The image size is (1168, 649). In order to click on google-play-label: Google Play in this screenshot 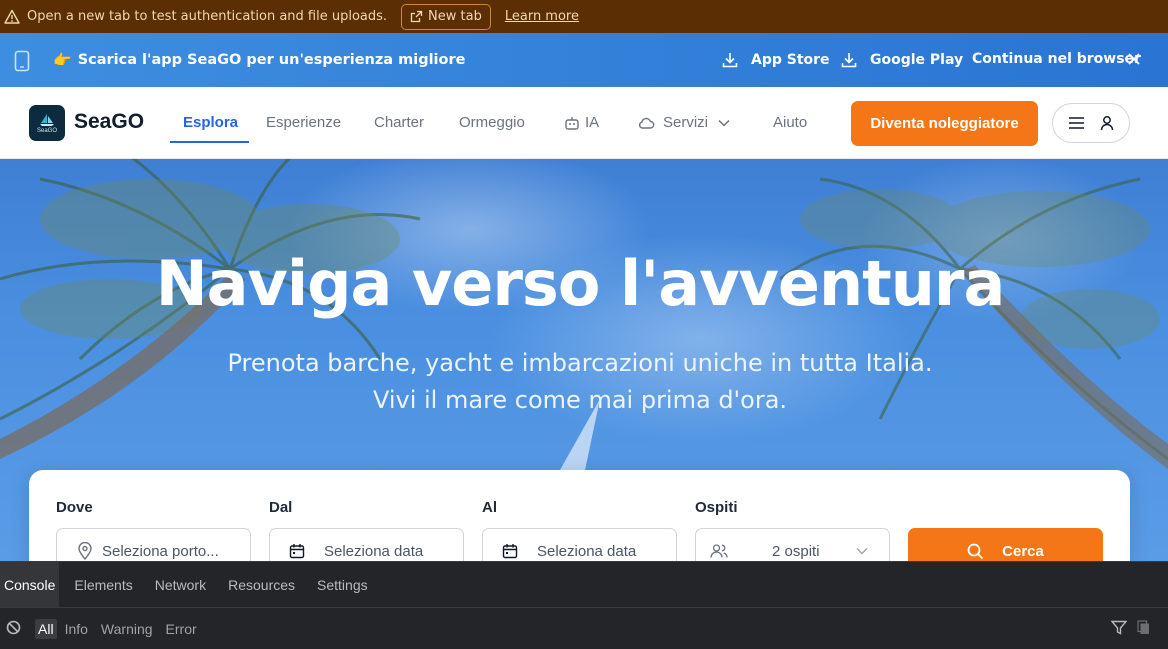, I will do `click(917, 60)`.